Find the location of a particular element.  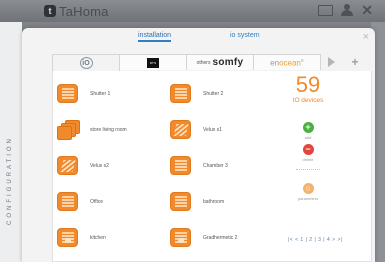

separator is located at coordinates (308, 169).